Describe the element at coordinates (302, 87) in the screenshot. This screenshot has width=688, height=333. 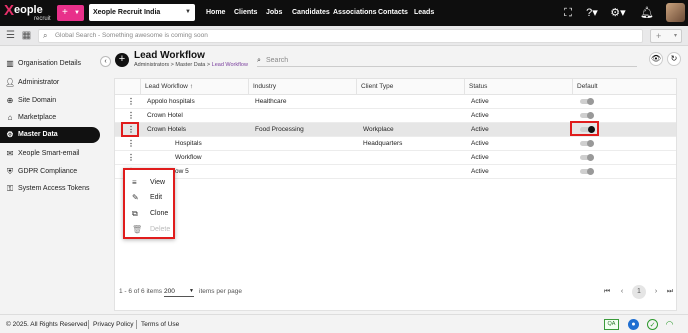
I see `column-header-industry: Industry` at that location.